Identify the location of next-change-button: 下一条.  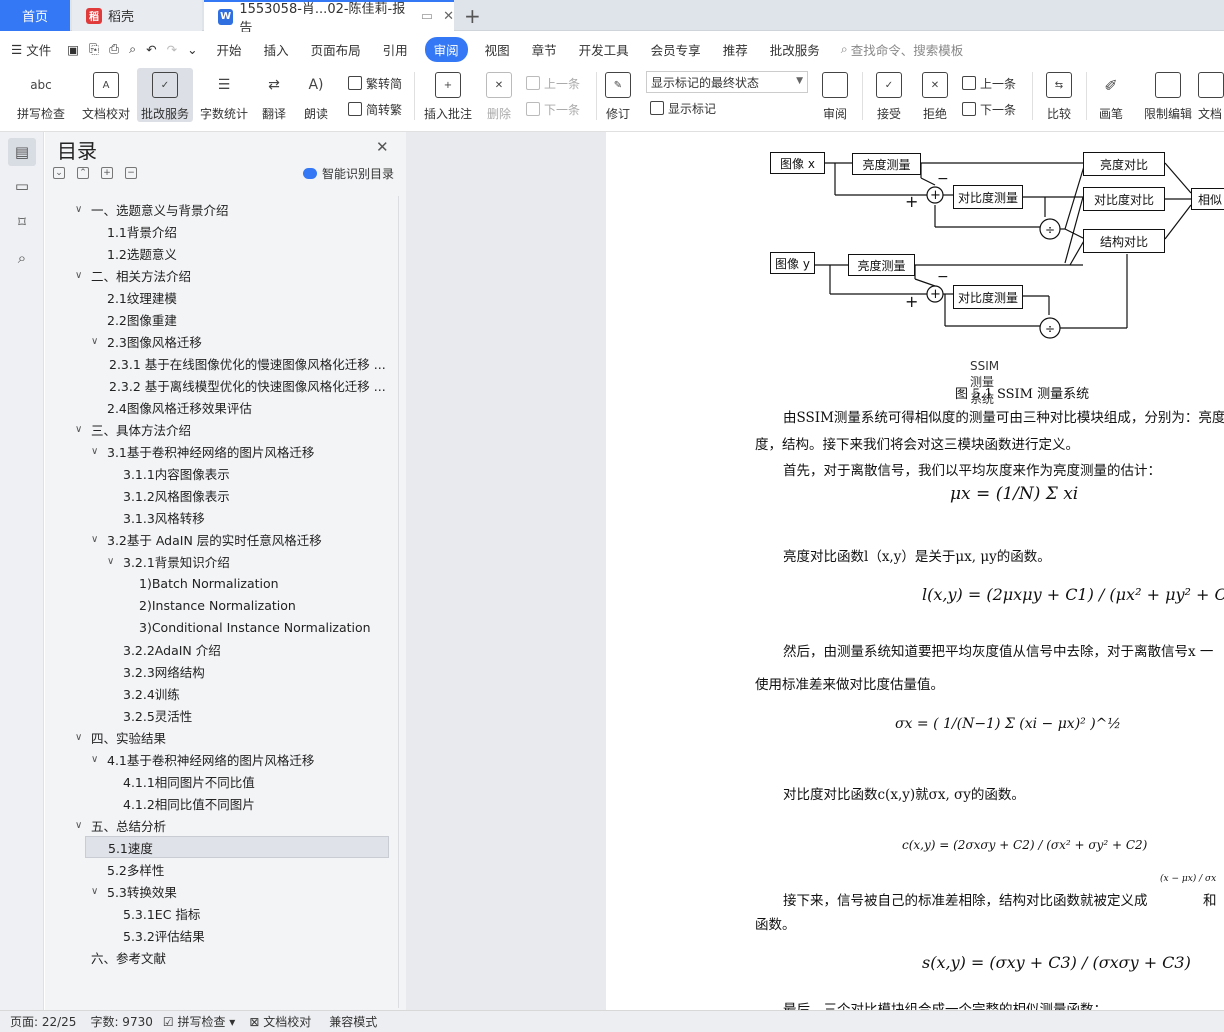
(989, 109).